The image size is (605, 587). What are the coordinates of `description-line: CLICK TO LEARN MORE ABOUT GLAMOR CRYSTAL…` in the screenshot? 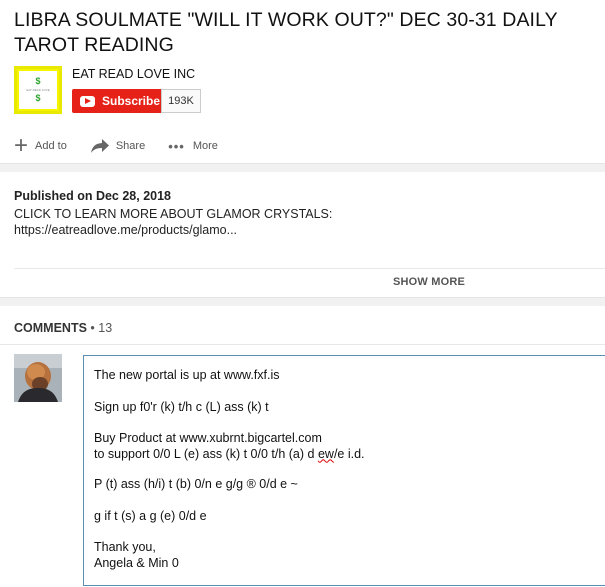 It's located at (173, 214).